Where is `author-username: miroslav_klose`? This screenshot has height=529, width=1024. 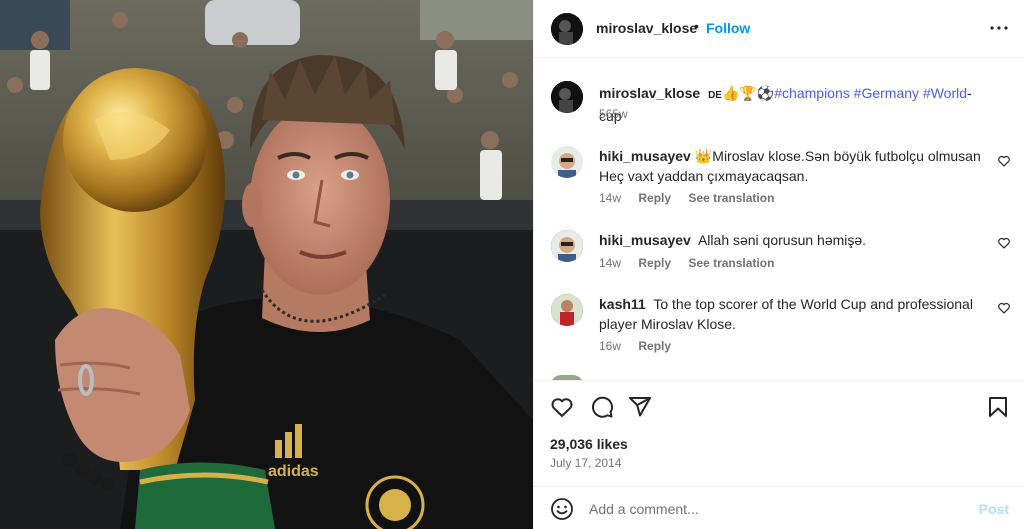 author-username: miroslav_klose is located at coordinates (646, 28).